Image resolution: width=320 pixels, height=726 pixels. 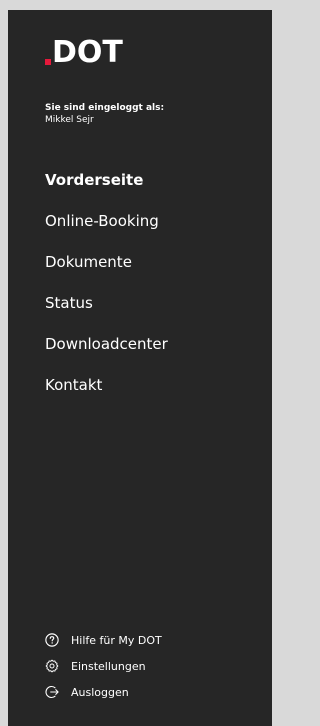 I want to click on user-name: Mikkel Sejr, so click(x=69, y=120).